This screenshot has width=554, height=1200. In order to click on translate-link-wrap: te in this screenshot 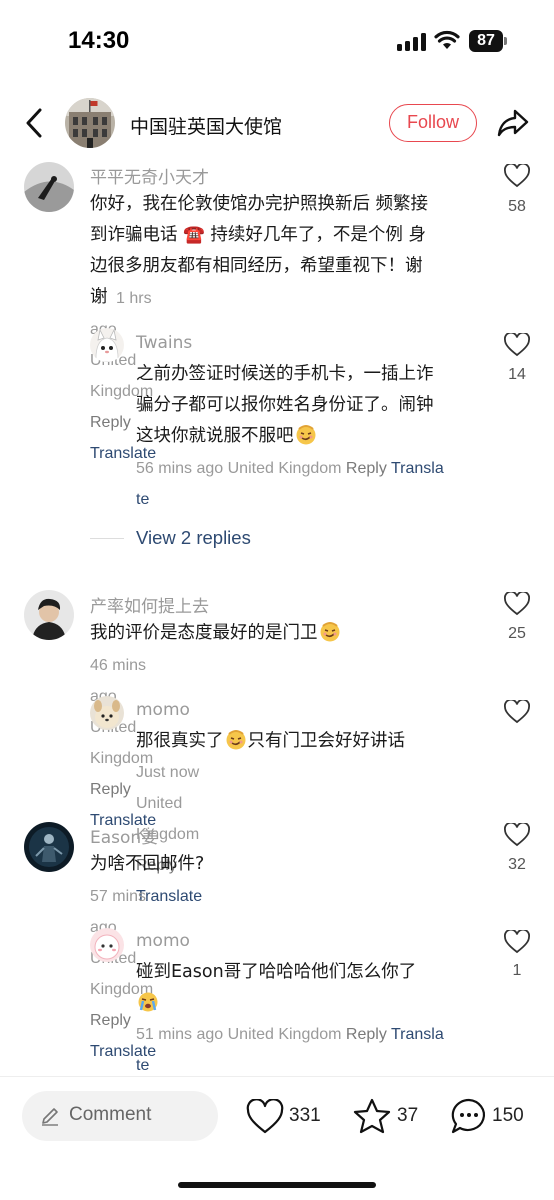, I will do `click(142, 499)`.